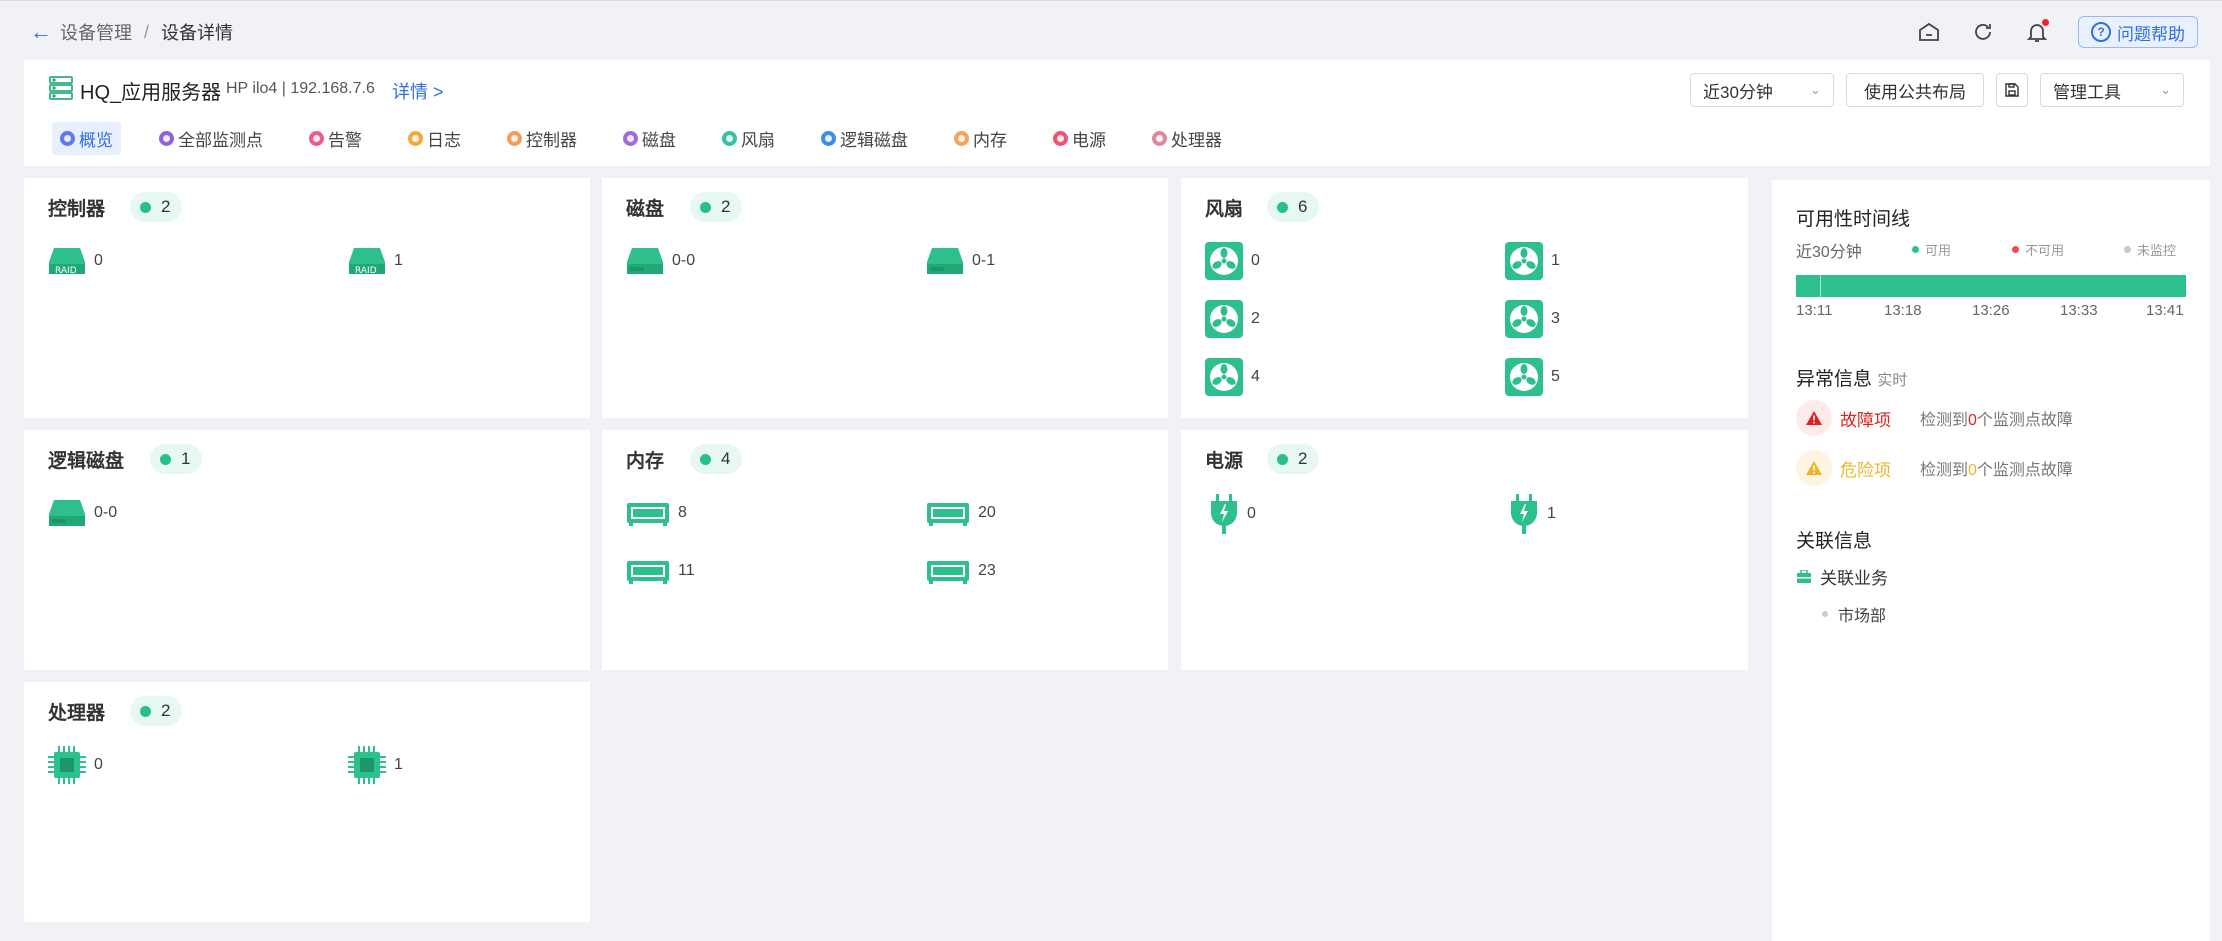  Describe the element at coordinates (1983, 32) in the screenshot. I see `refresh-icon` at that location.